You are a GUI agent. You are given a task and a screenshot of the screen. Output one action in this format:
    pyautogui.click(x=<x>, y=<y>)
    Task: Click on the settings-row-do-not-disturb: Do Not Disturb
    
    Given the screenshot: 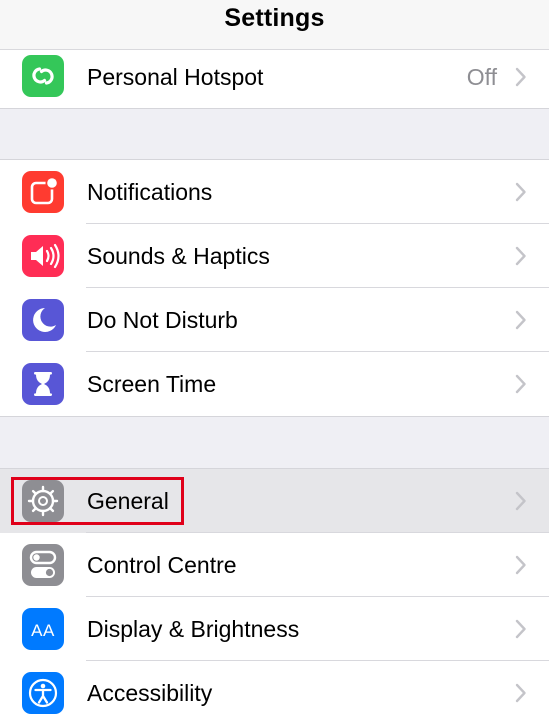 What is the action you would take?
    pyautogui.click(x=274, y=320)
    